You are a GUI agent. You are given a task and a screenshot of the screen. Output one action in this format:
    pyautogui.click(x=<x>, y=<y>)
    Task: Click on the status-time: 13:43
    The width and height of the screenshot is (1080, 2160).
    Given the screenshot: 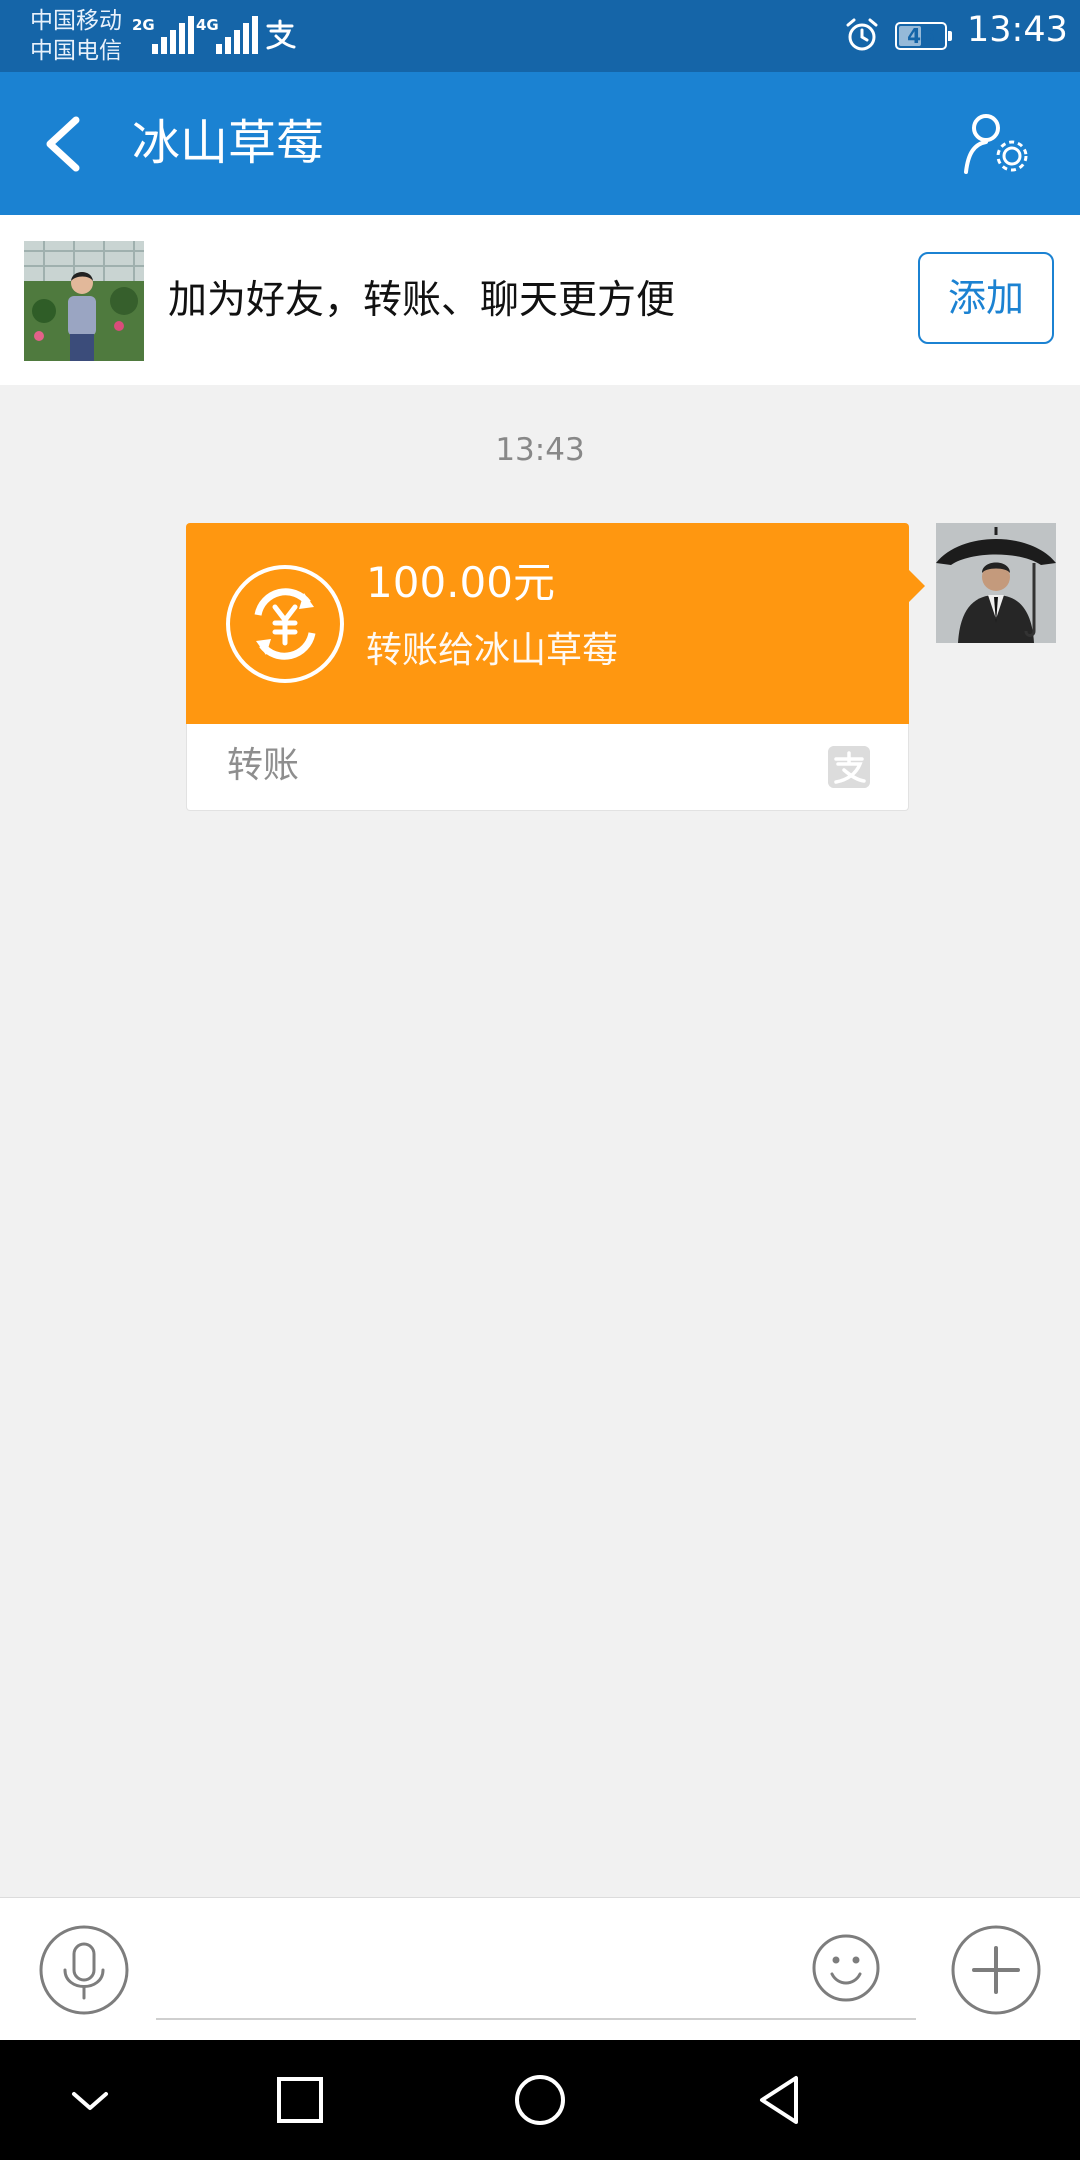 What is the action you would take?
    pyautogui.click(x=1017, y=30)
    